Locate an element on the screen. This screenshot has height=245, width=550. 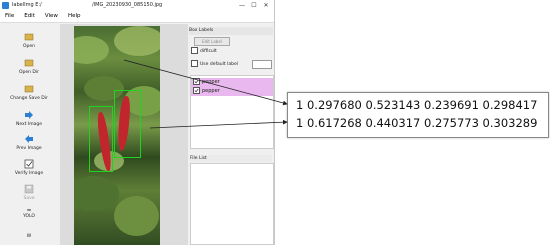
change-save-dir-button: Change Save Dir is located at coordinates (29, 92).